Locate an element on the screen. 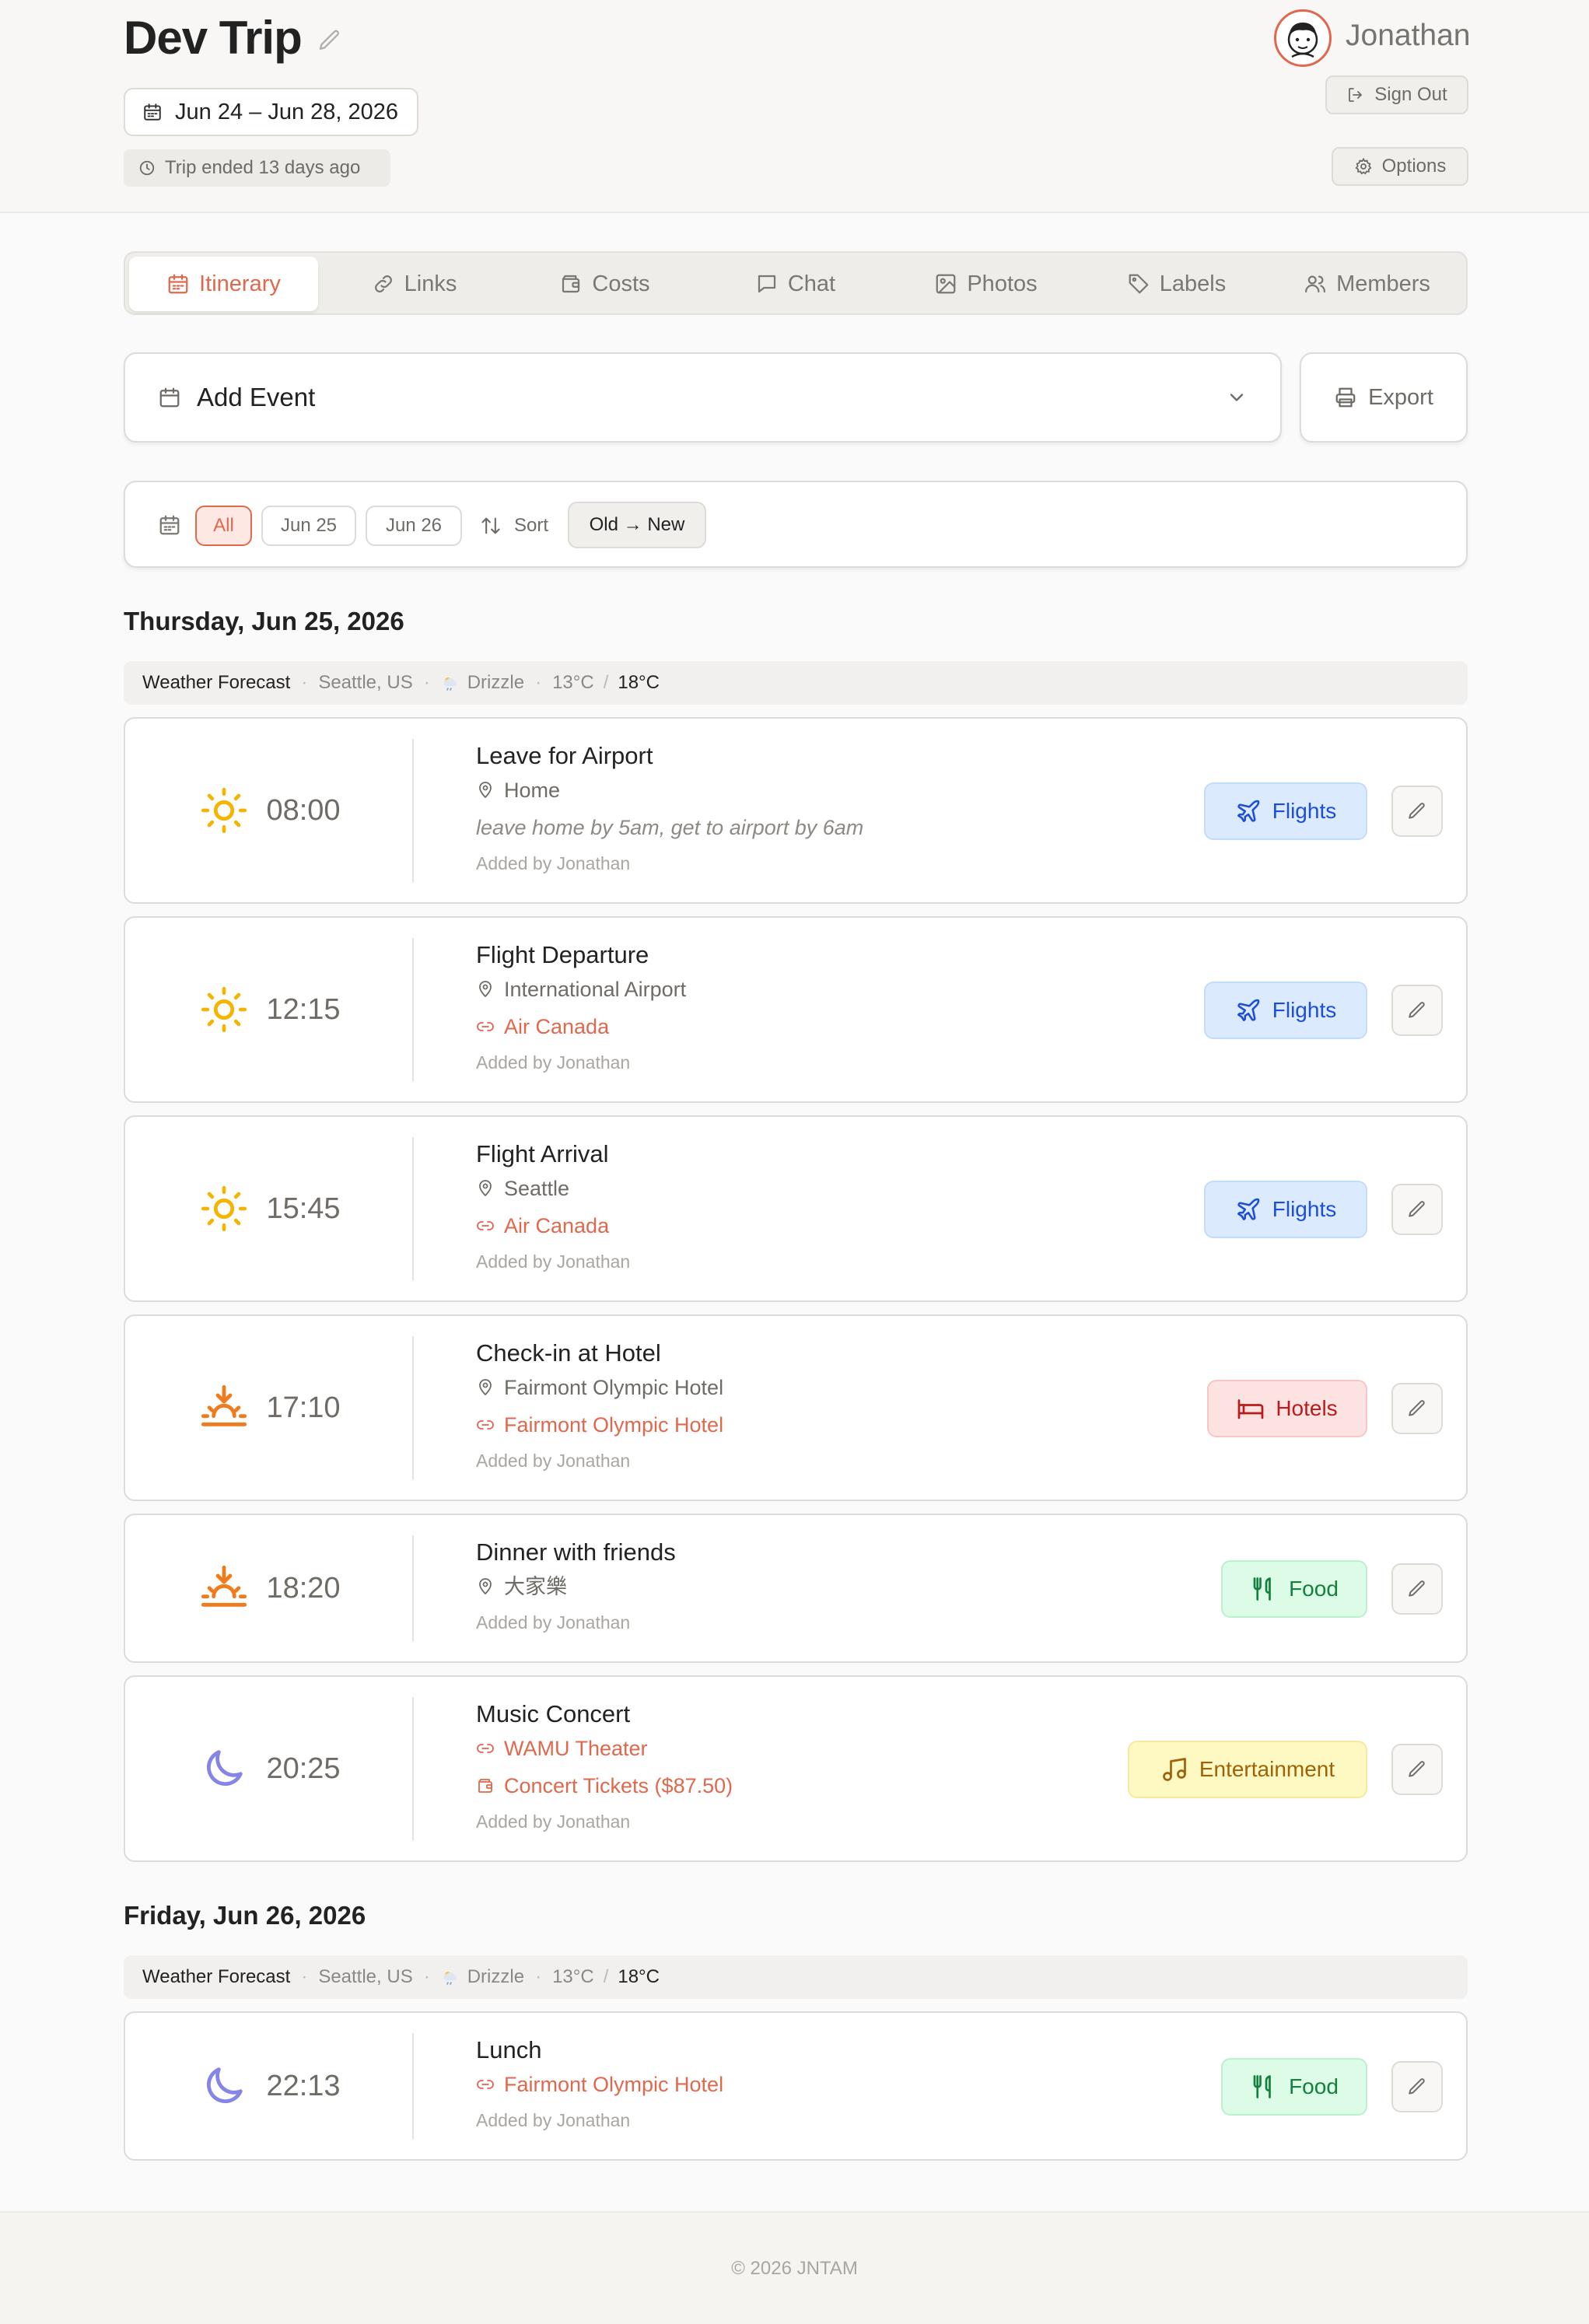 Image resolution: width=1589 pixels, height=2324 pixels. trip-date-range: Jun 24 – Jun 28, 2026 is located at coordinates (271, 112).